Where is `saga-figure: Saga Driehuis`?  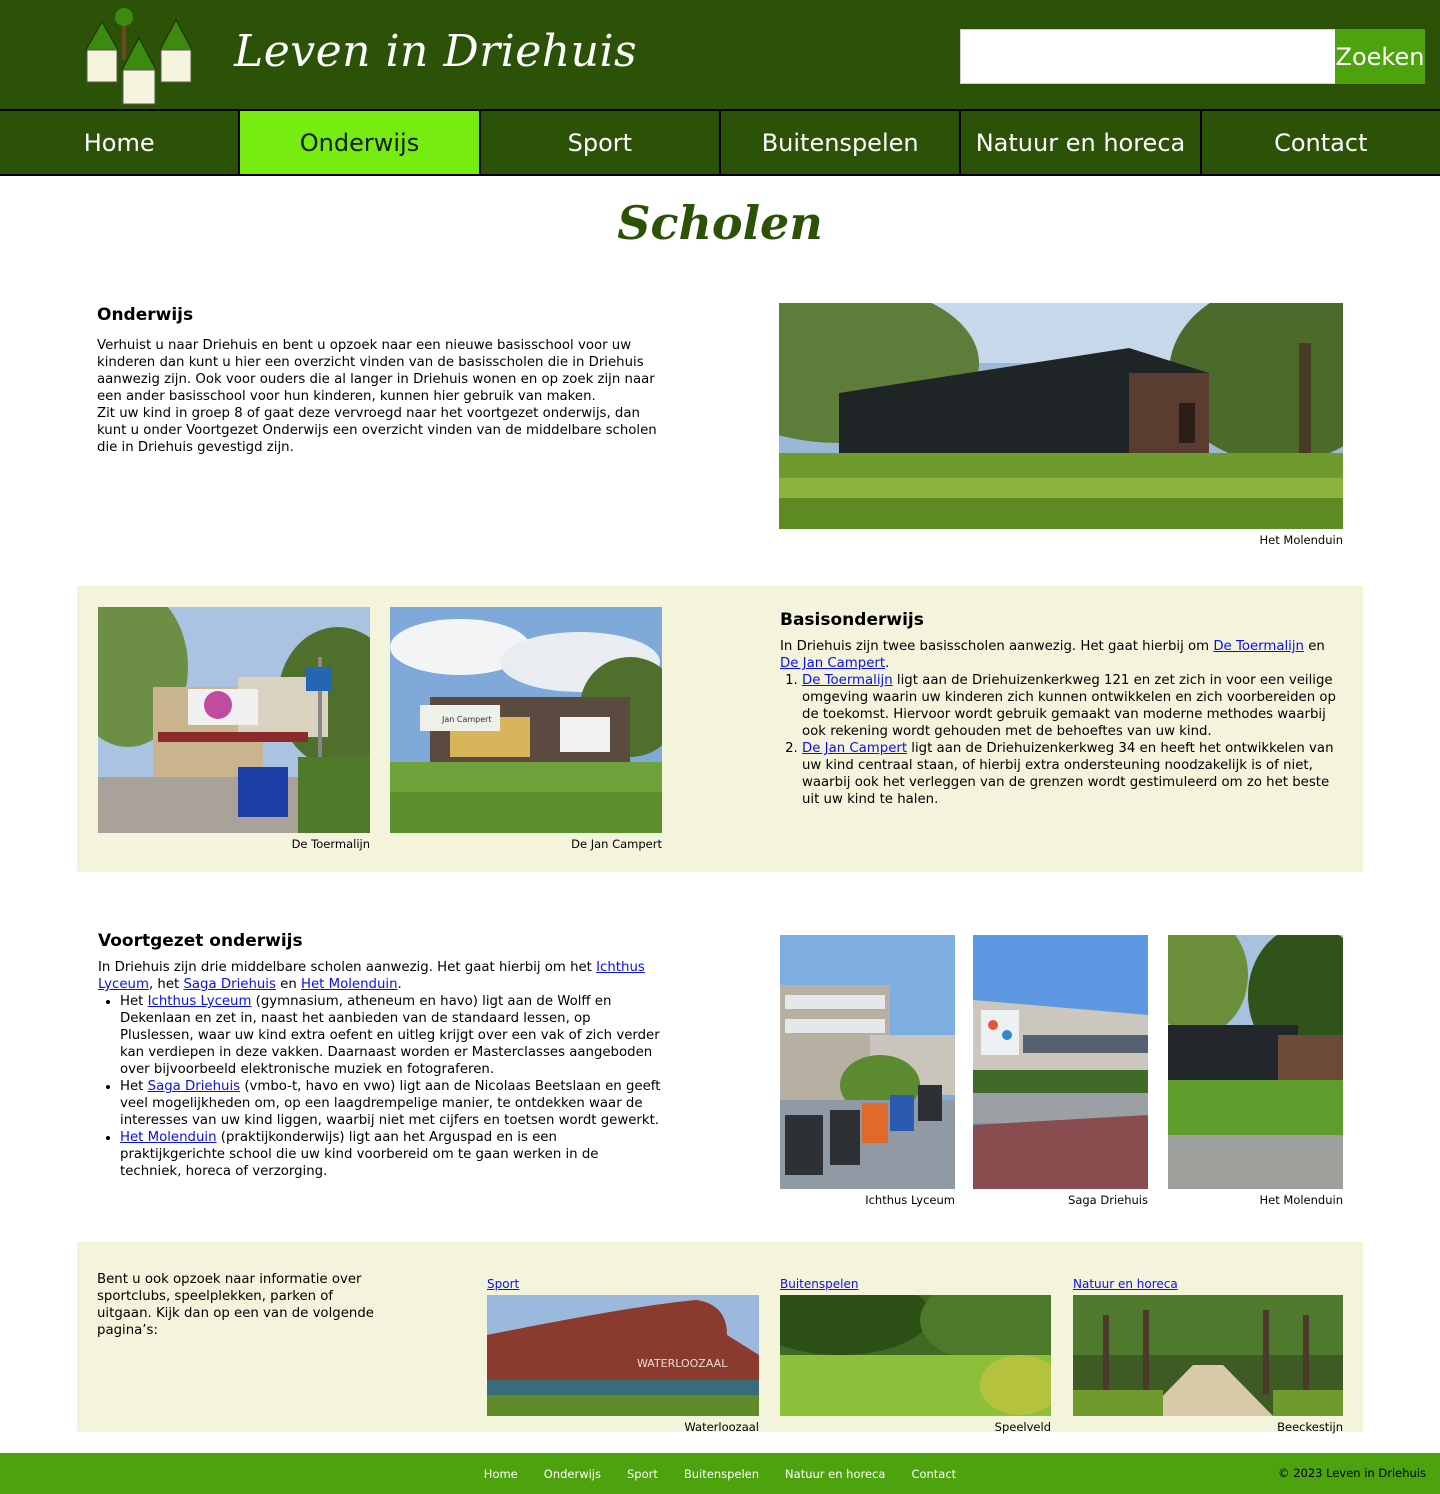 saga-figure: Saga Driehuis is located at coordinates (1060, 1071).